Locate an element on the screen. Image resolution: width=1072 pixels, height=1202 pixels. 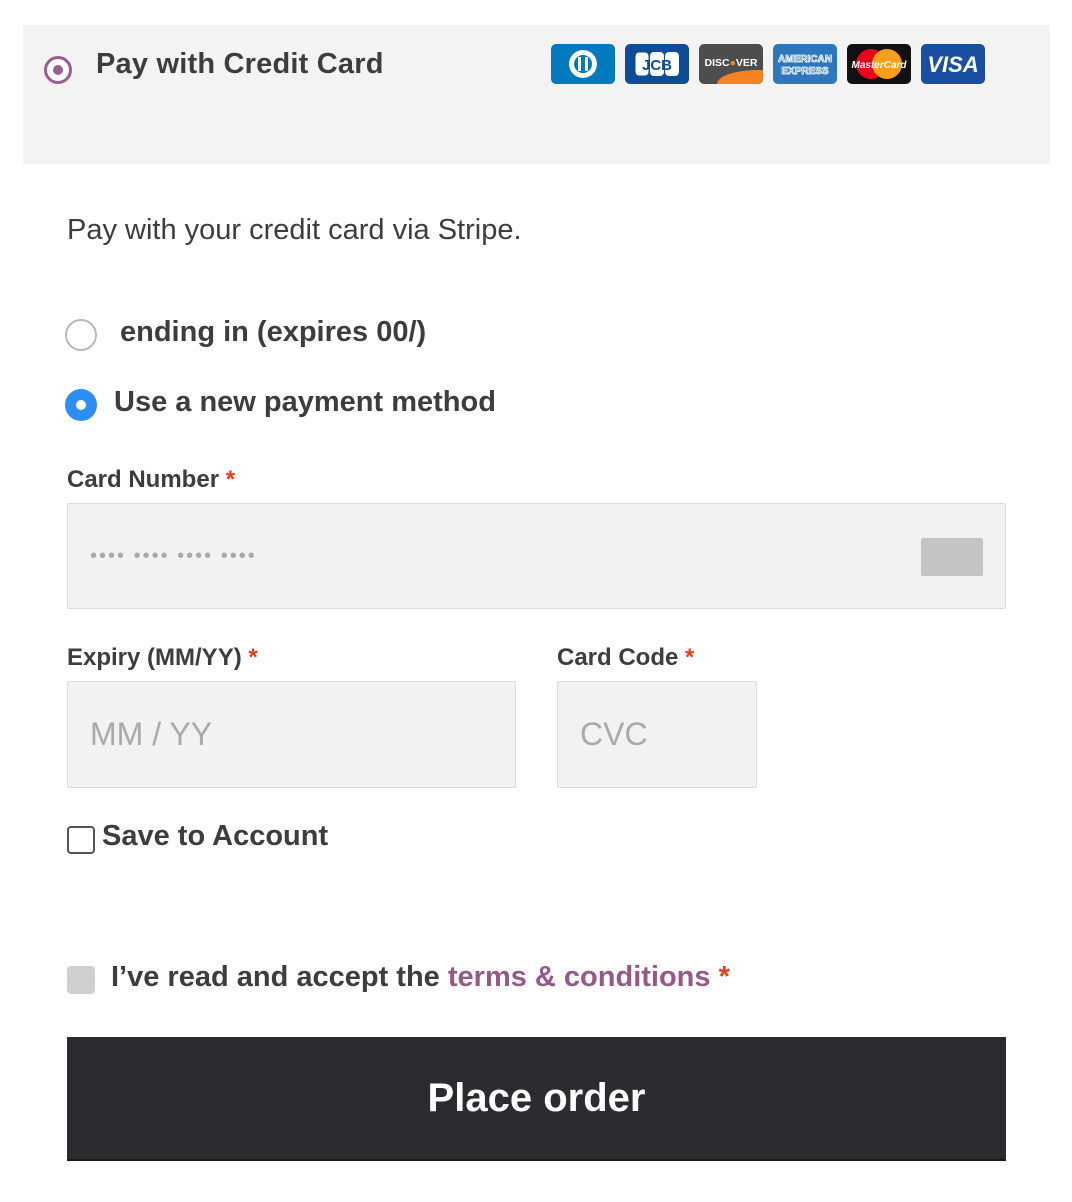
svg-text: MasterCard is located at coordinates (879, 65).